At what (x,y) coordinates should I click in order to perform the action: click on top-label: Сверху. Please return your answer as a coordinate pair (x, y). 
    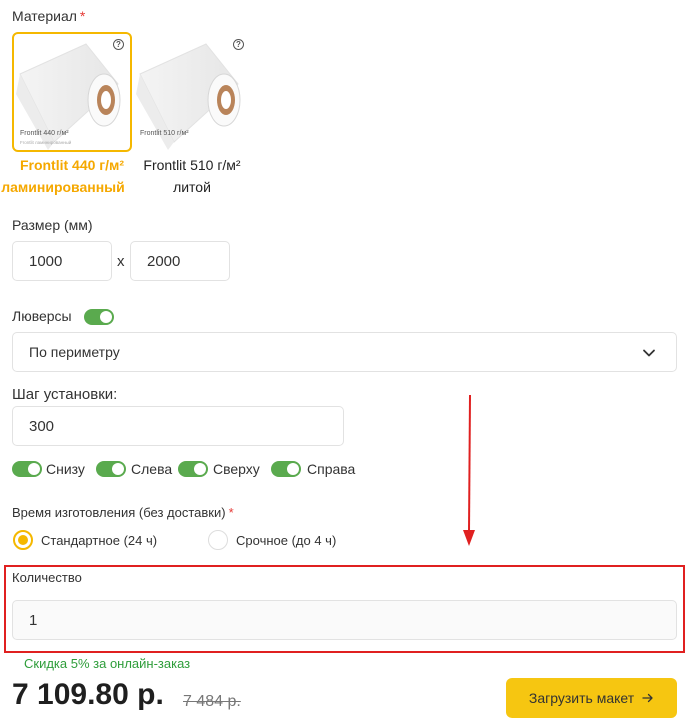
    Looking at the image, I should click on (236, 469).